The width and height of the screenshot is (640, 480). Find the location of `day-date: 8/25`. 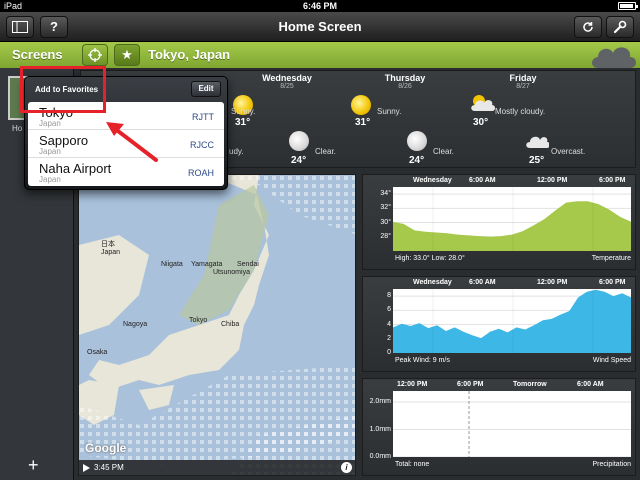

day-date: 8/25 is located at coordinates (287, 86).